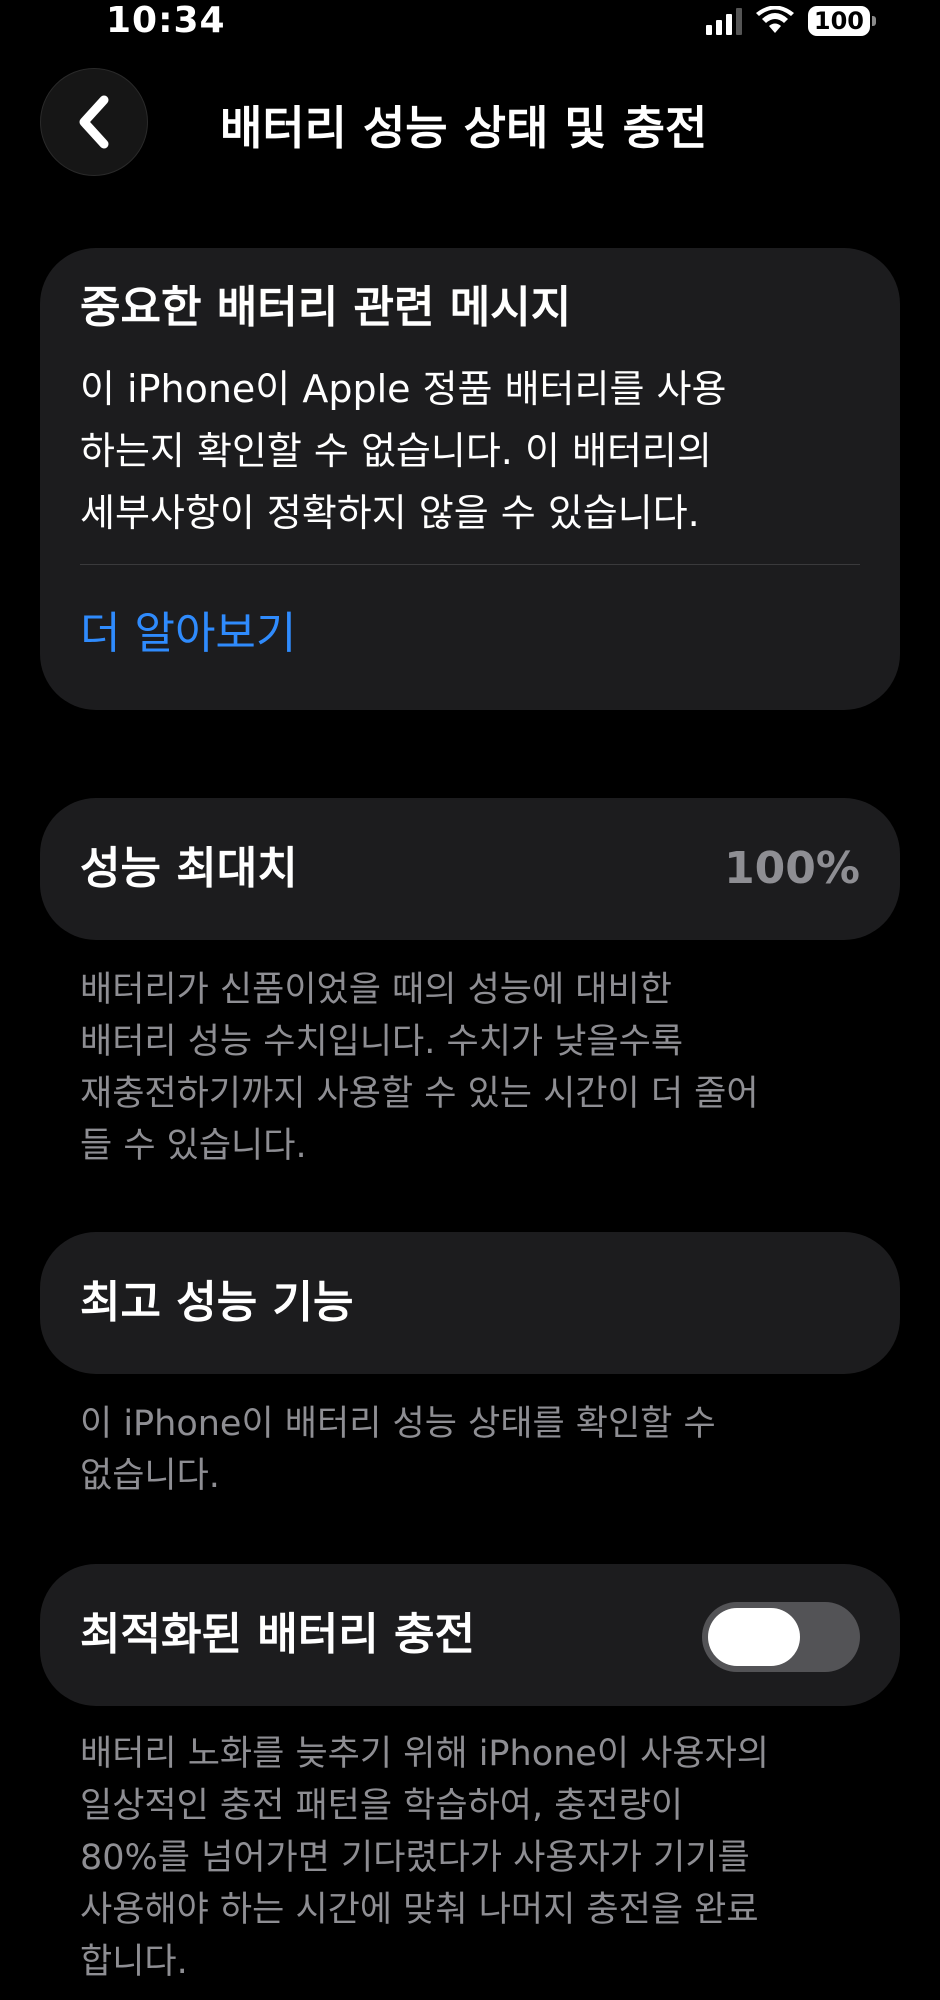  What do you see at coordinates (419, 1094) in the screenshot?
I see `footnote-line: 재충전하기까지 사용할 수 있는 시간이 더 줄어` at bounding box center [419, 1094].